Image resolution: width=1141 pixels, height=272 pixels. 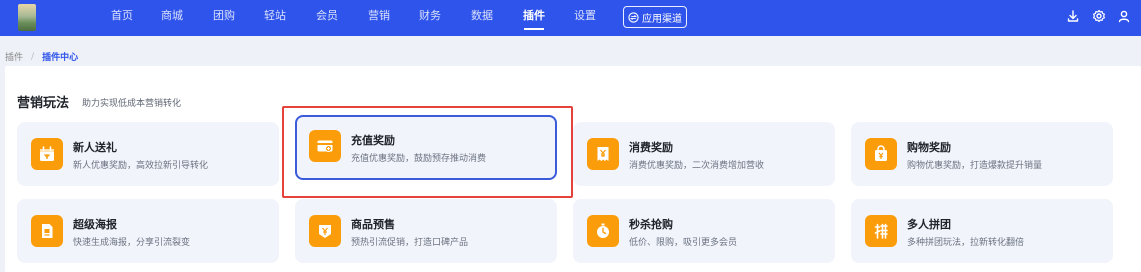 I want to click on plugin-desc: 购物优惠奖励，打造爆款提升销量, so click(x=975, y=166).